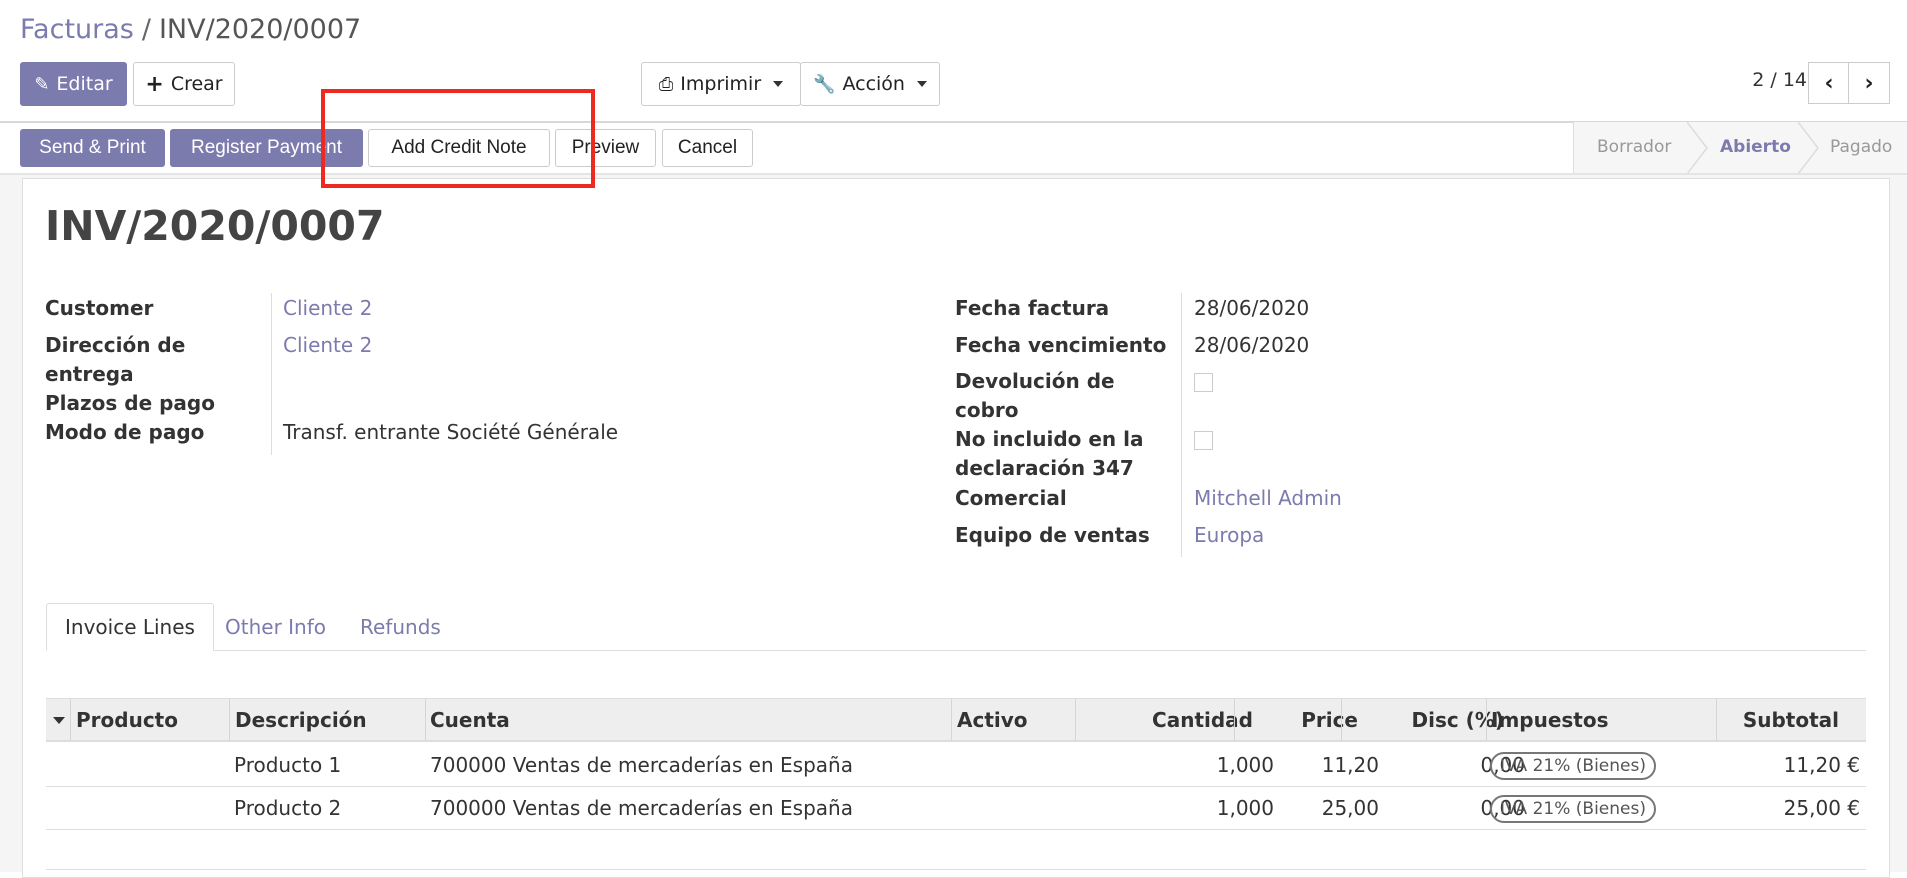 Image resolution: width=1907 pixels, height=878 pixels. I want to click on create-button-label: Crear, so click(196, 84).